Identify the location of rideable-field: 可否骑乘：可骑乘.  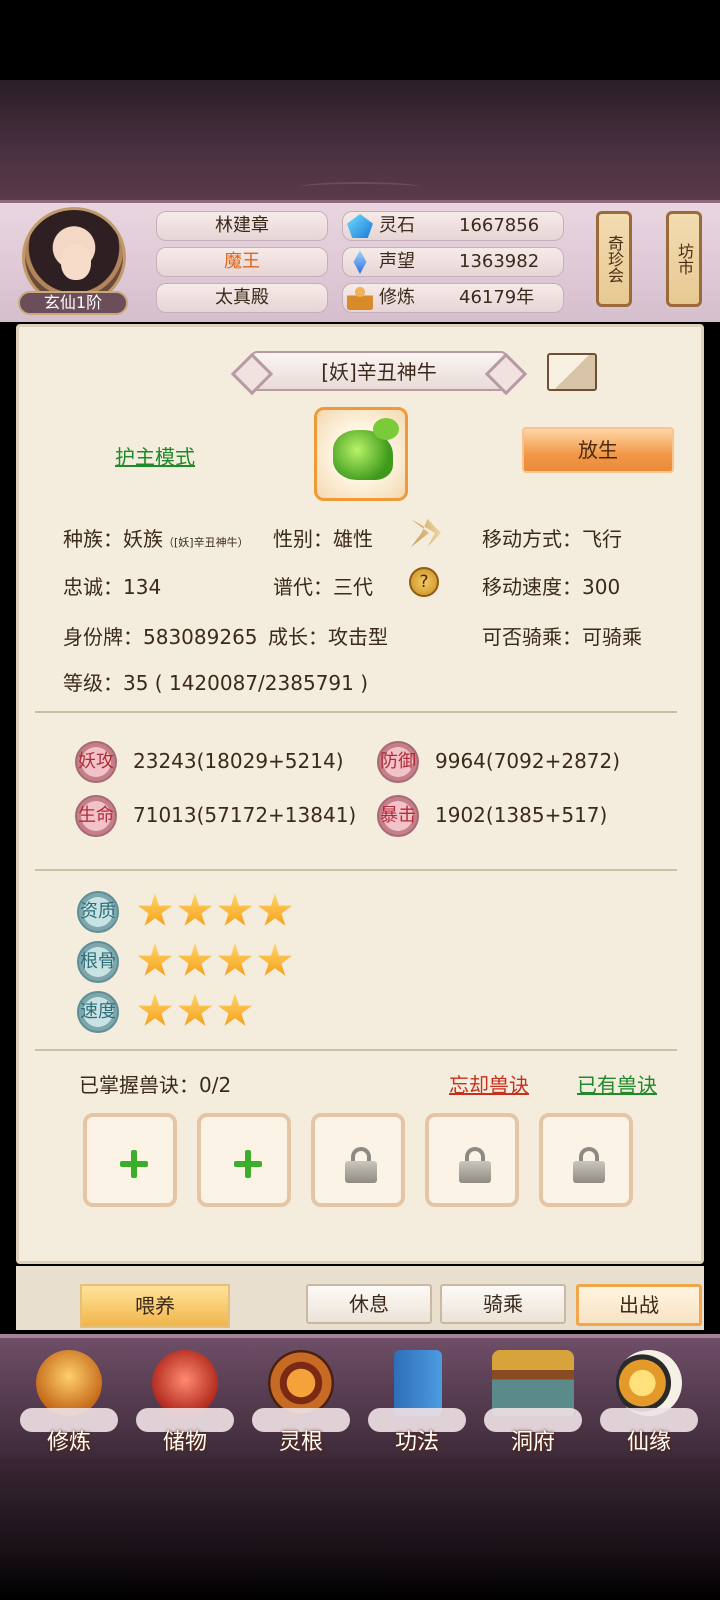
(562, 635).